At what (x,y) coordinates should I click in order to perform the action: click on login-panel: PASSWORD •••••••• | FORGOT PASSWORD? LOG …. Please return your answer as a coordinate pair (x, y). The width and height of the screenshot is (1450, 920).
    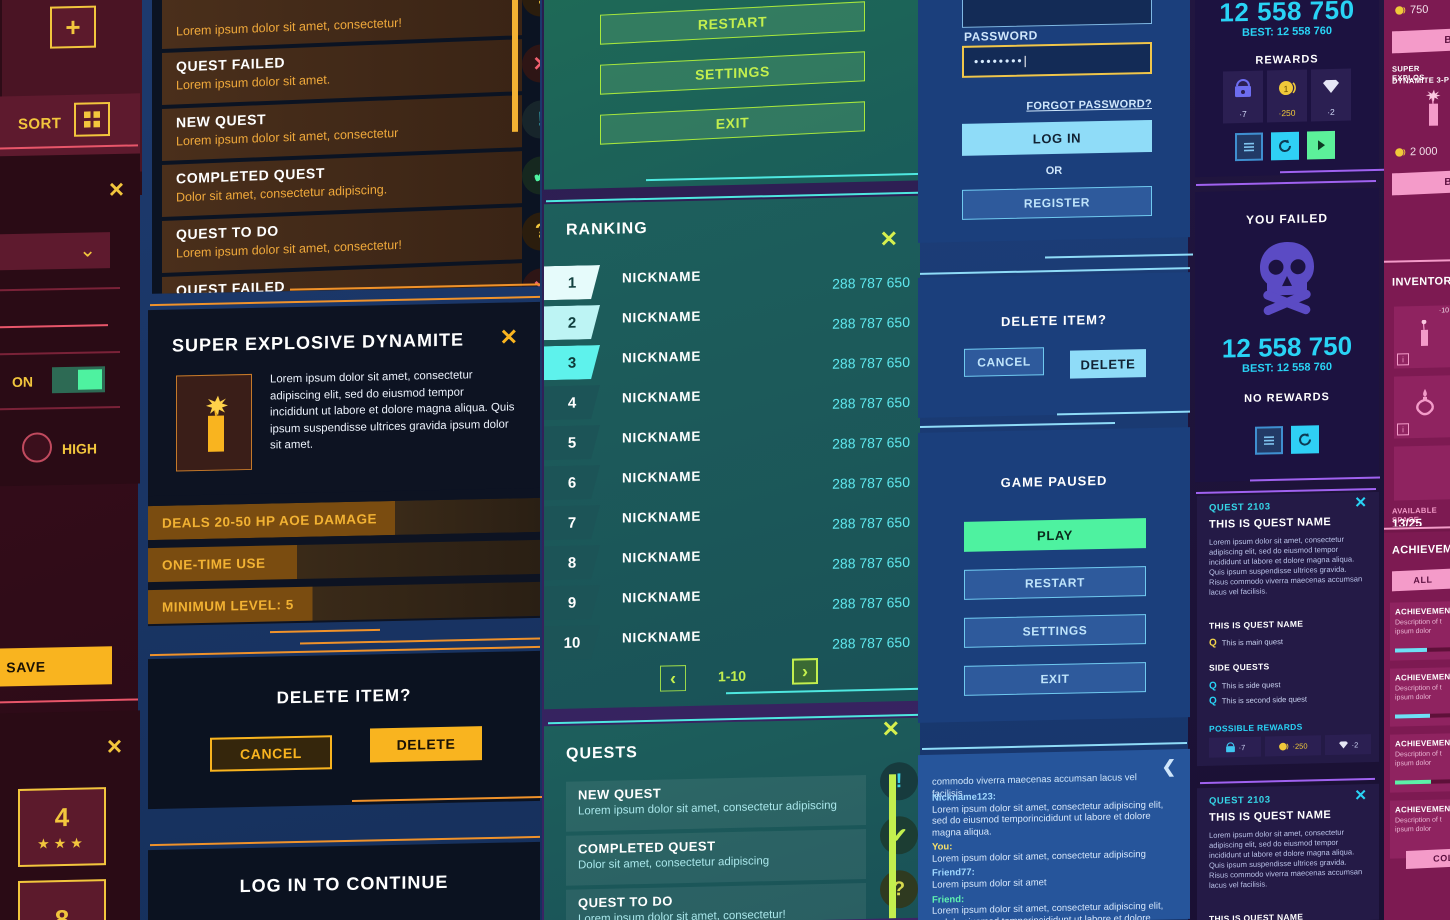
    Looking at the image, I should click on (1054, 121).